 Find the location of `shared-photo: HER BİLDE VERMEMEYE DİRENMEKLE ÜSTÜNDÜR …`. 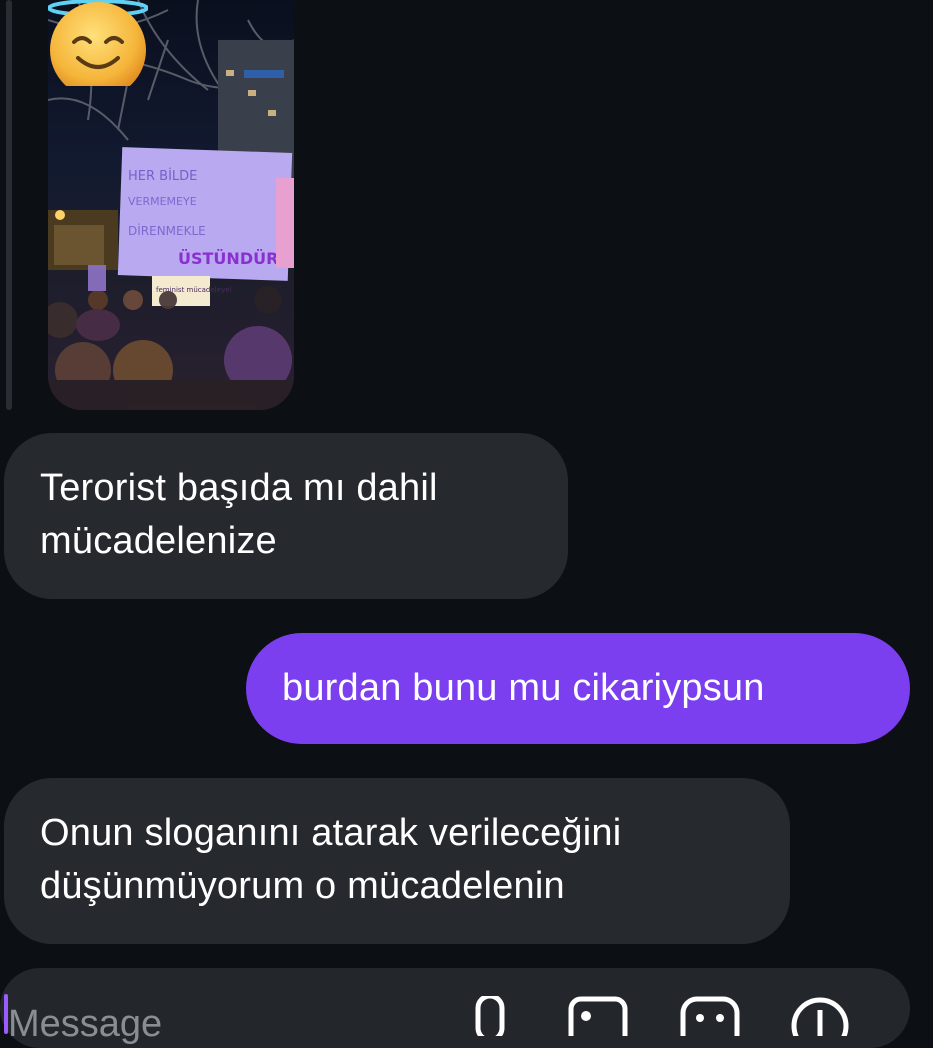

shared-photo: HER BİLDE VERMEMEYE DİRENMEKLE ÜSTÜNDÜR … is located at coordinates (171, 205).